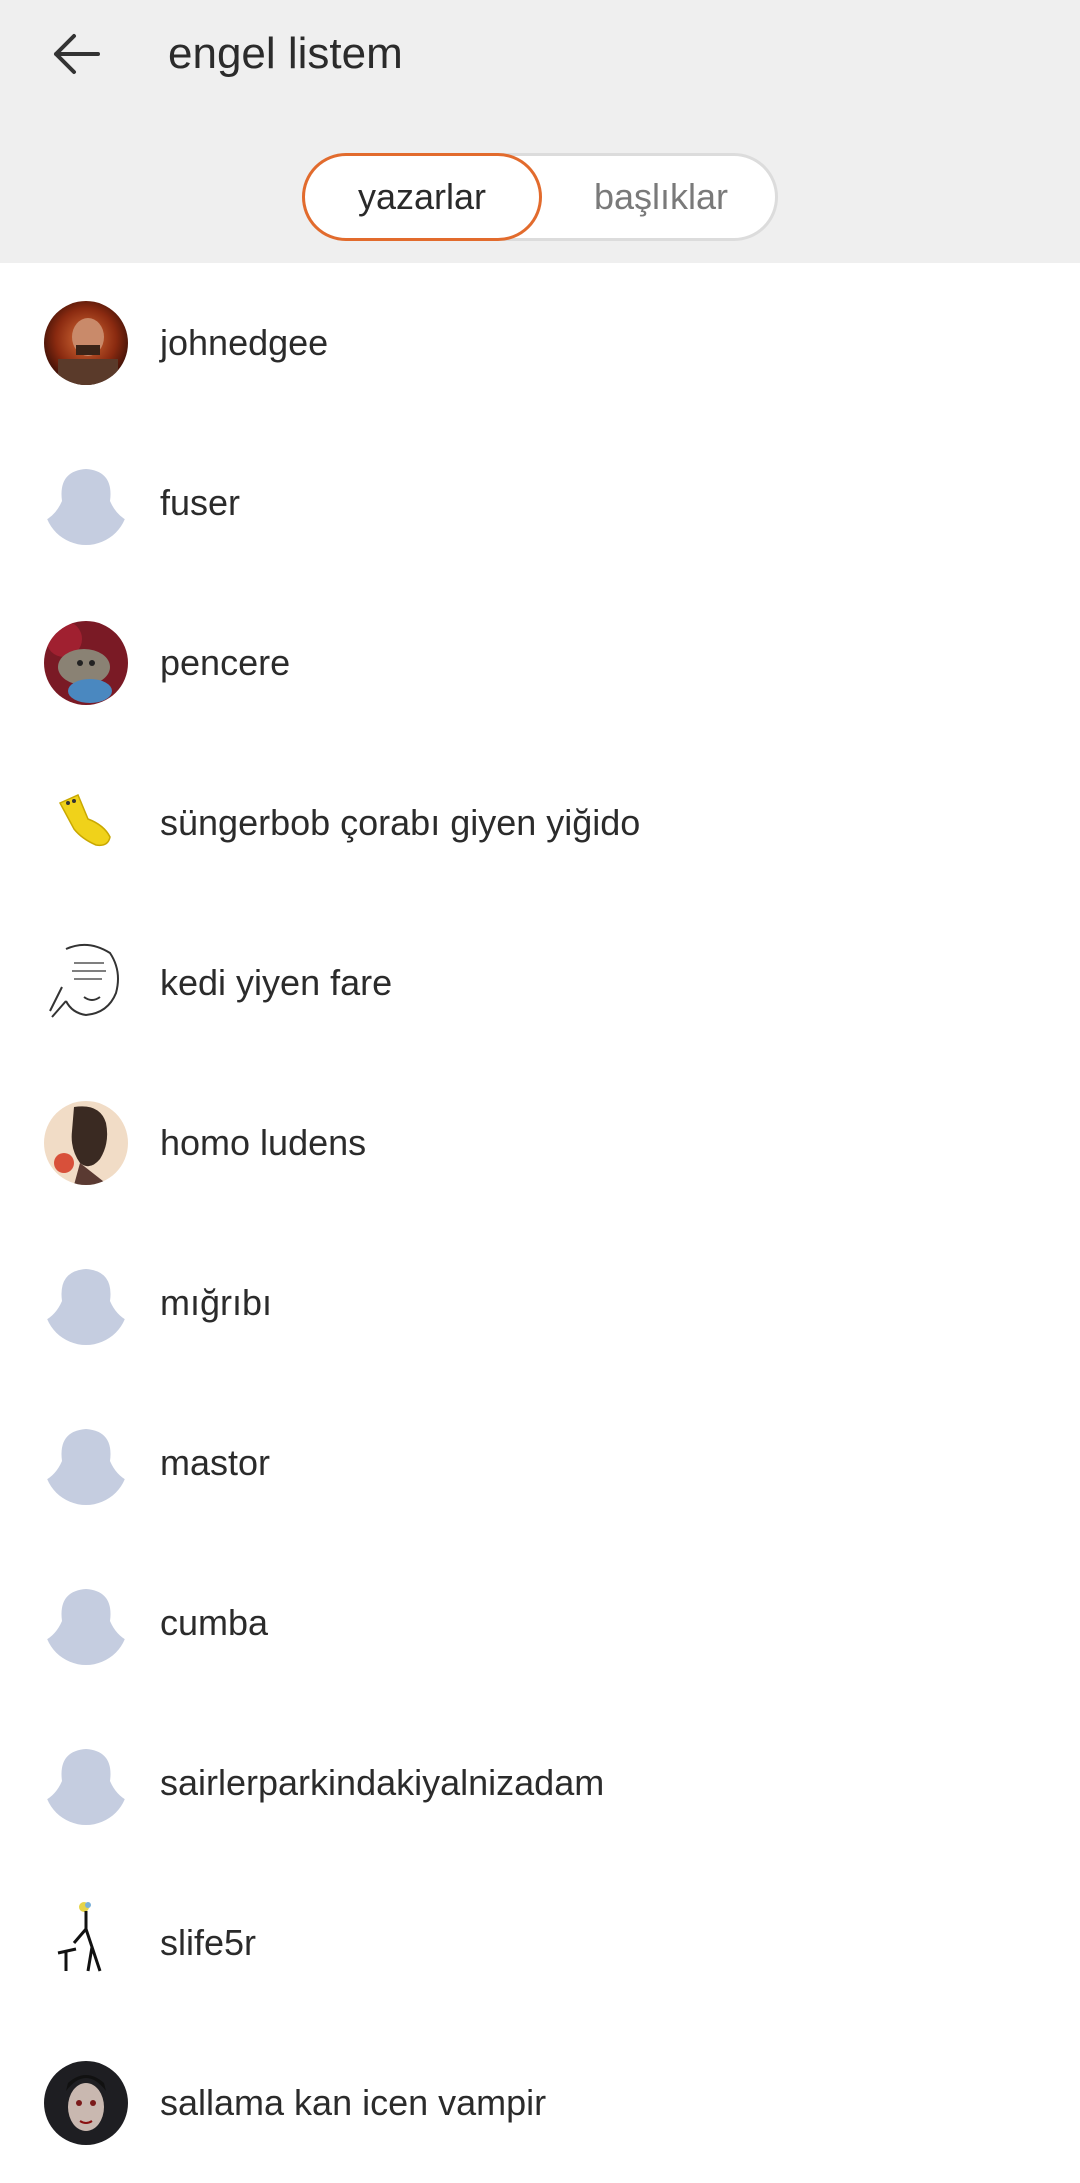 The width and height of the screenshot is (1080, 2183). What do you see at coordinates (540, 1623) in the screenshot?
I see `list-item: cumba` at bounding box center [540, 1623].